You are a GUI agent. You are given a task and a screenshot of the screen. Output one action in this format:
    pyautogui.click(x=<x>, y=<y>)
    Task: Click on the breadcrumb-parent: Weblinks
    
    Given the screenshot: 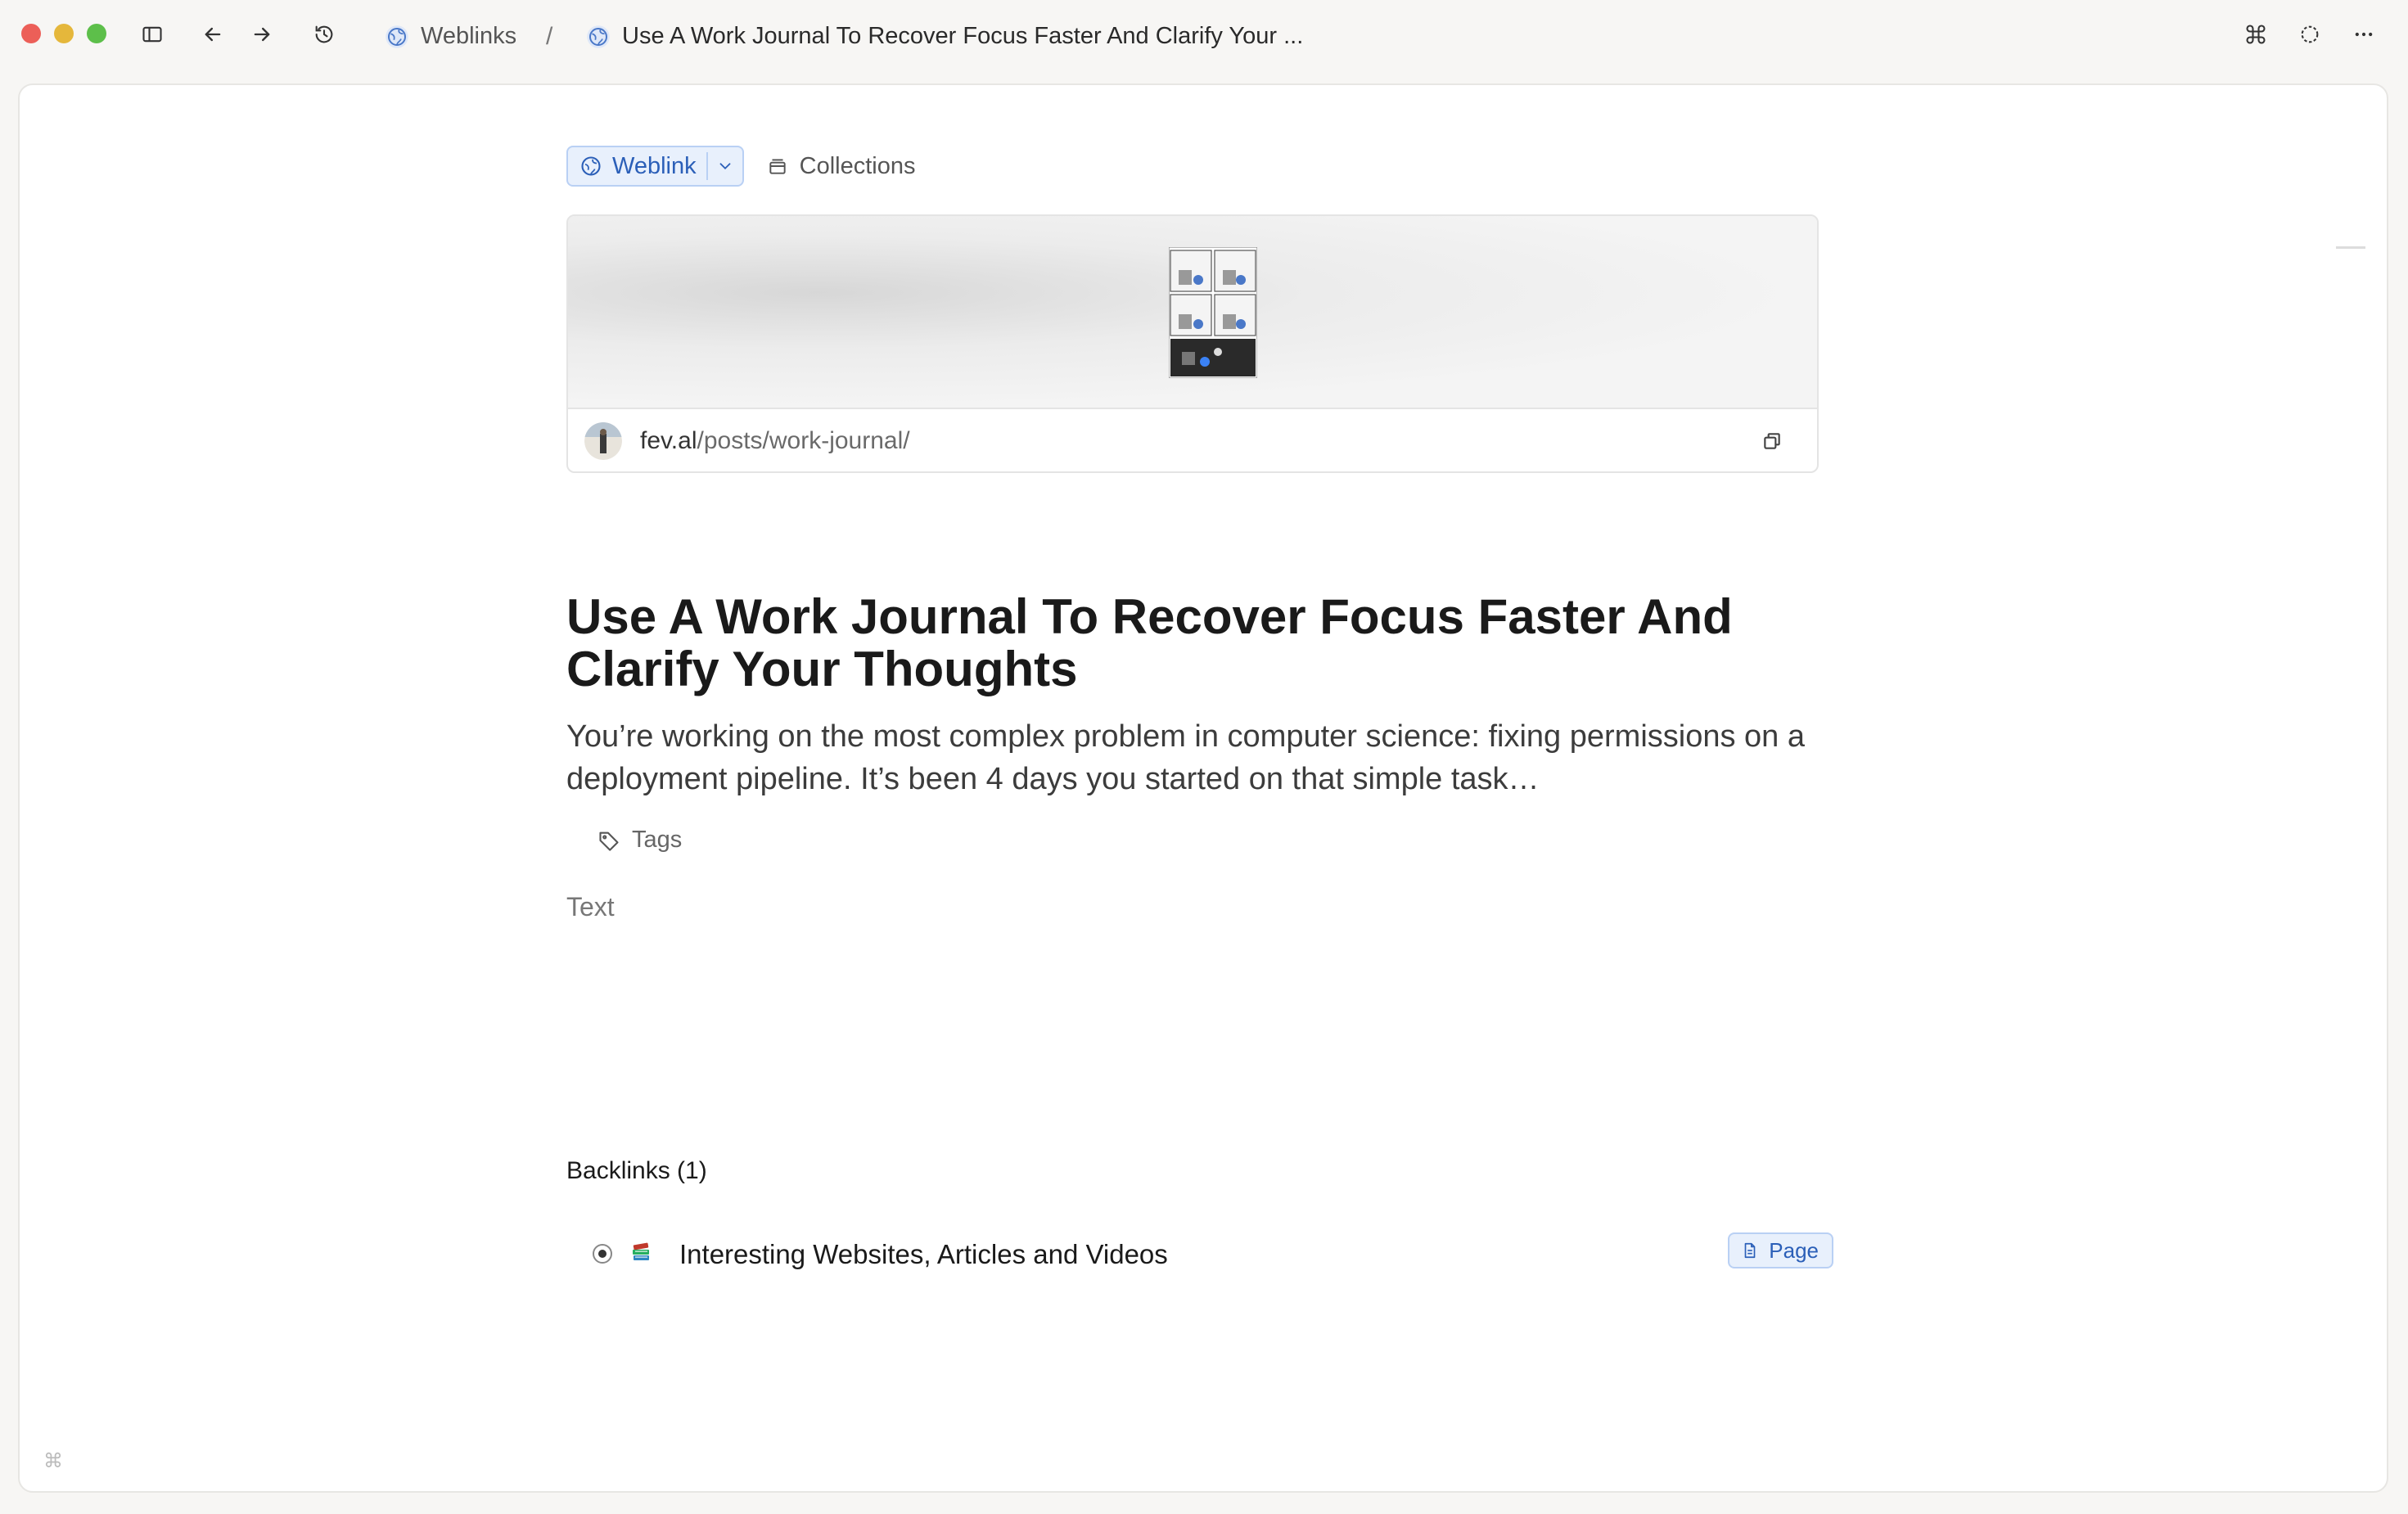 What is the action you would take?
    pyautogui.click(x=450, y=36)
    